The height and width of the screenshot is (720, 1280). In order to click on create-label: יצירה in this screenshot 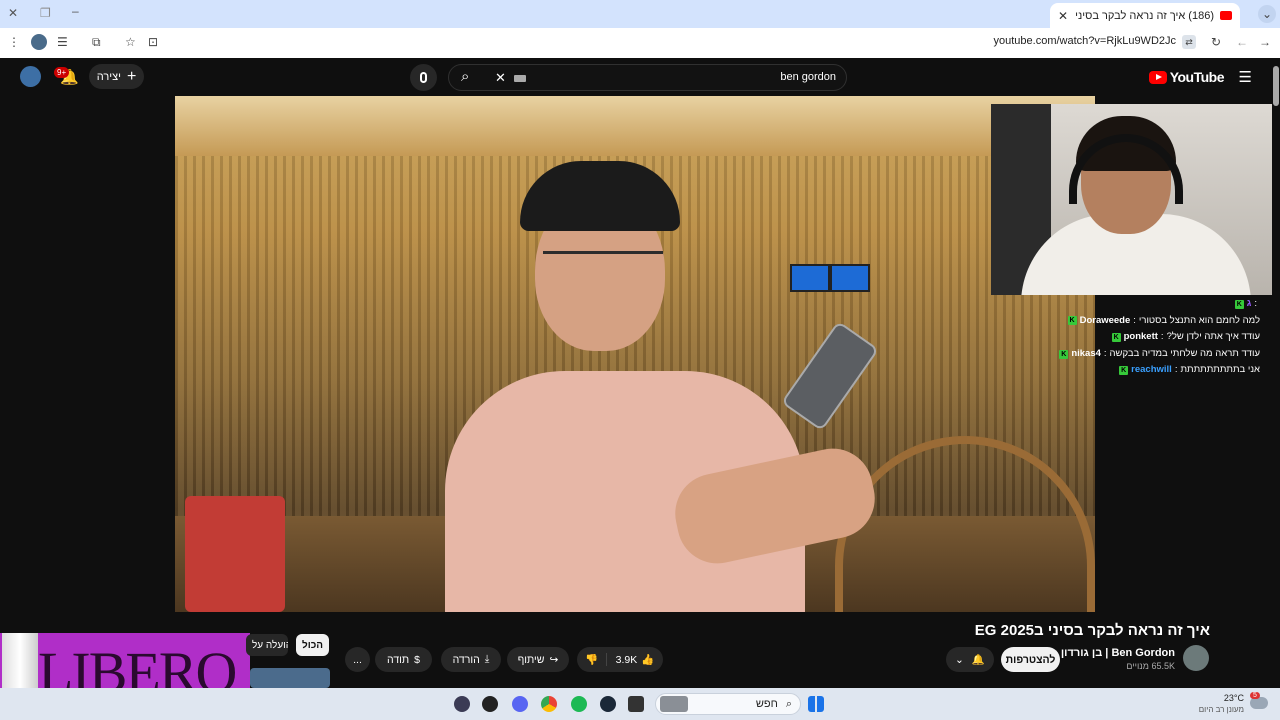, I will do `click(108, 76)`.